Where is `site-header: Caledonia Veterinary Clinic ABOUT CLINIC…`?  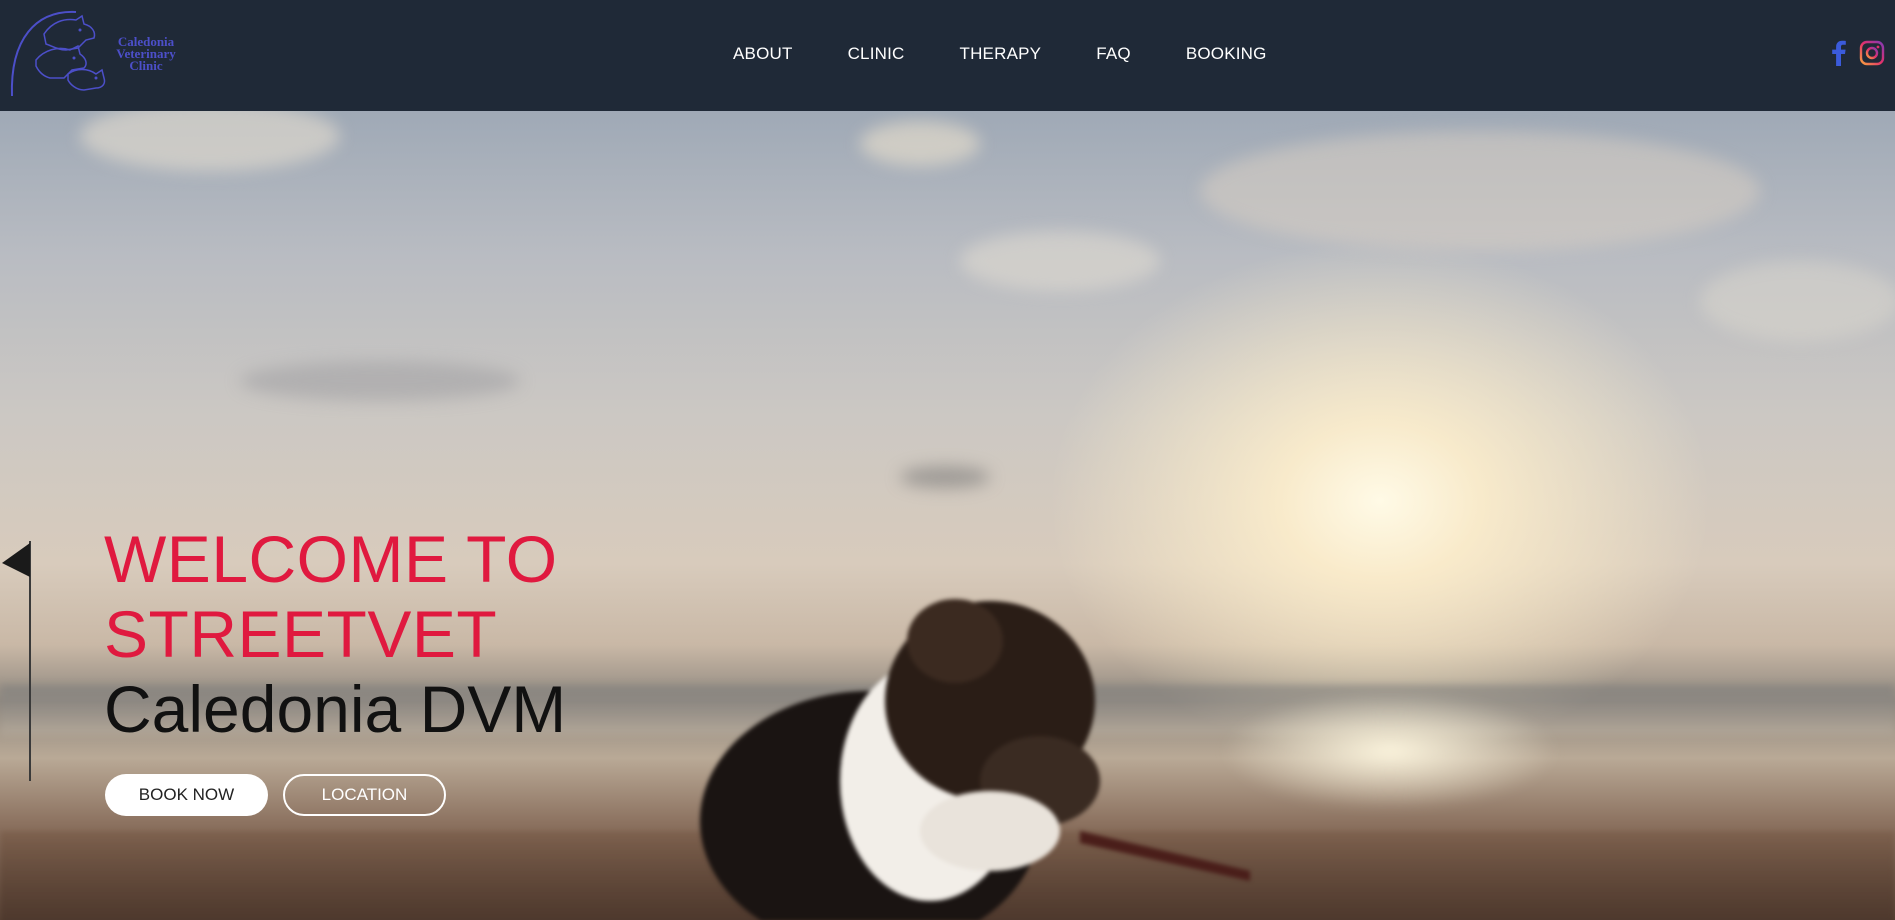
site-header: Caledonia Veterinary Clinic ABOUT CLINIC… is located at coordinates (947, 55).